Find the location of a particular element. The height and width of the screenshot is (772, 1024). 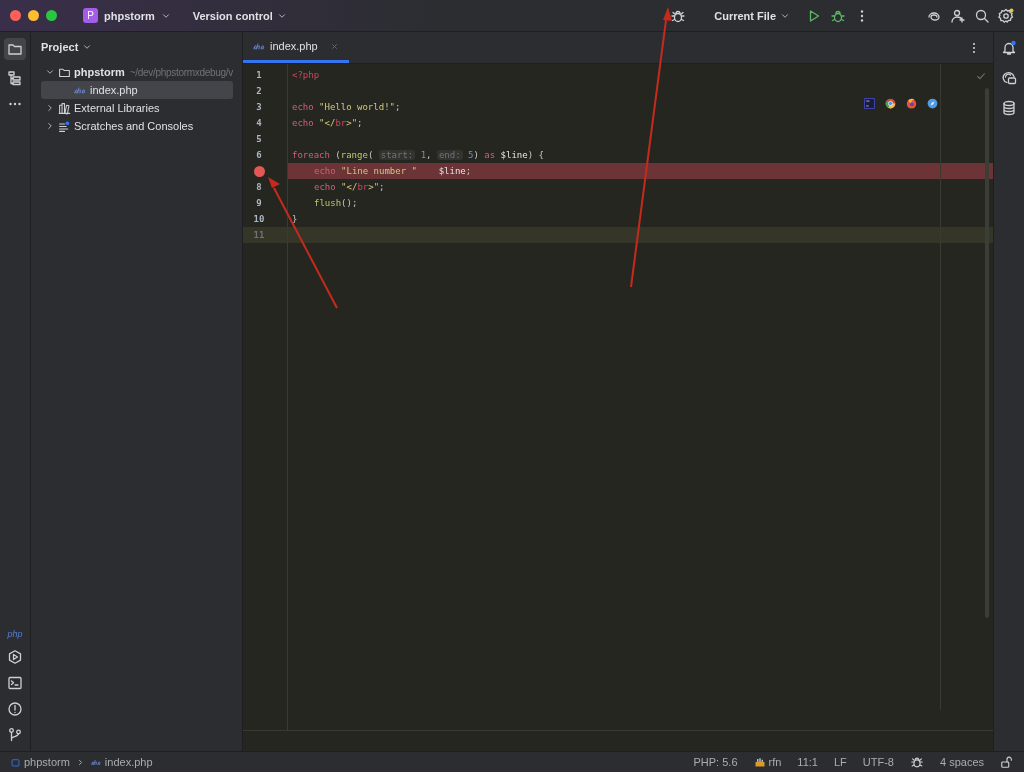

phpstorm-icon is located at coordinates (869, 103).